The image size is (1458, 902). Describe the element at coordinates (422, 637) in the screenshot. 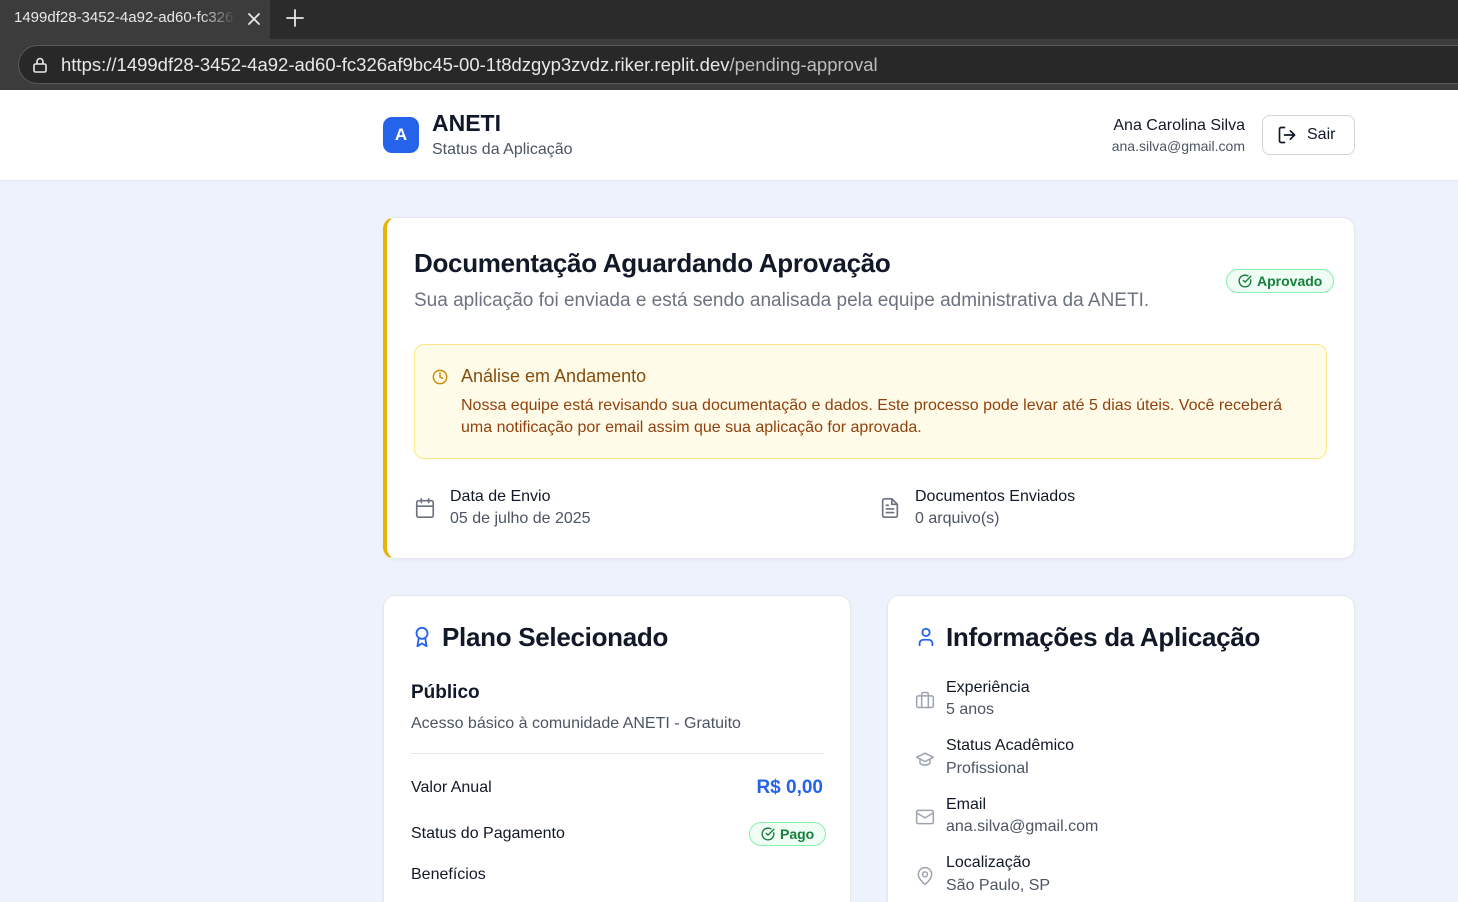

I see `award-icon` at that location.